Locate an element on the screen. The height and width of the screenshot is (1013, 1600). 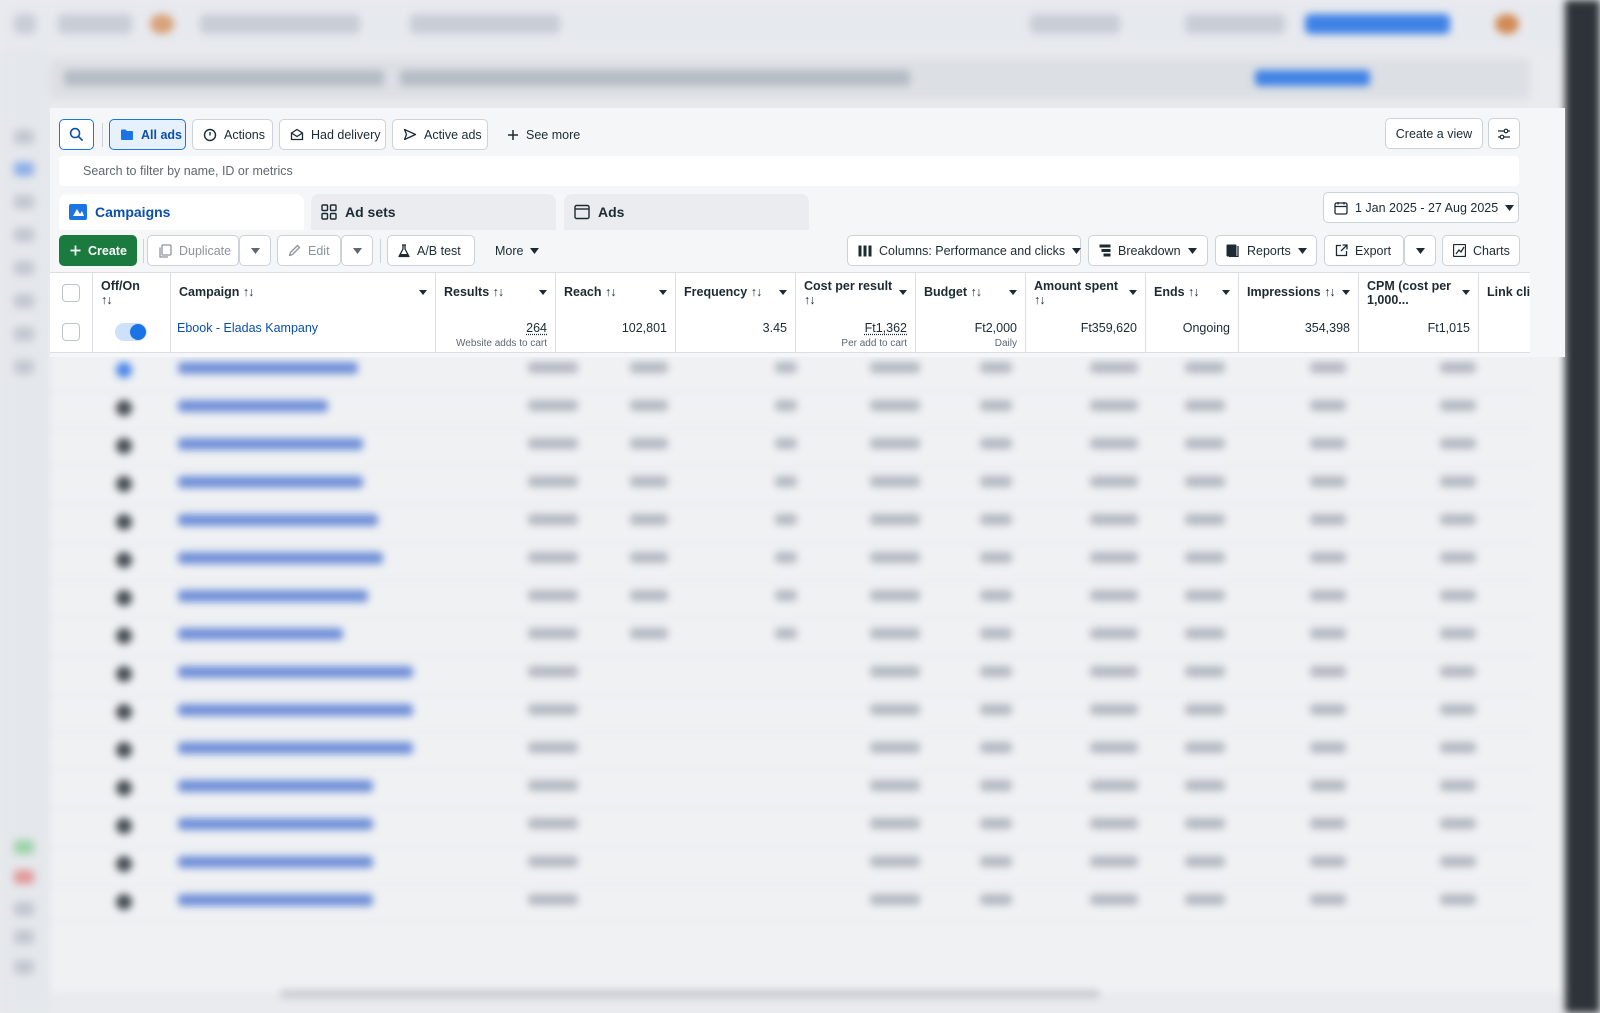
duplicate-dropdown is located at coordinates (255, 250).